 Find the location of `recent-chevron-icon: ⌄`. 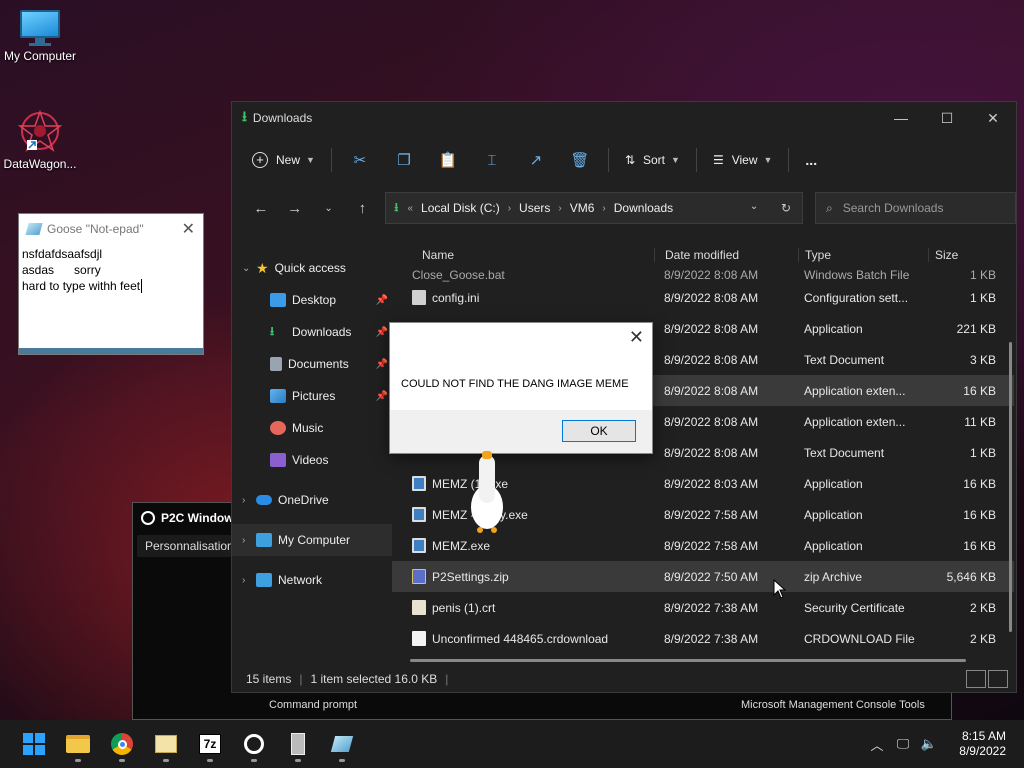

recent-chevron-icon: ⌄ is located at coordinates (329, 208).